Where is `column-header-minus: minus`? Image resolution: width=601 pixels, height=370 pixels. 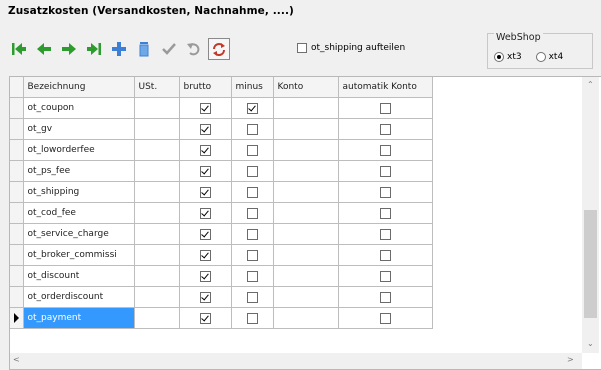 column-header-minus: minus is located at coordinates (252, 87).